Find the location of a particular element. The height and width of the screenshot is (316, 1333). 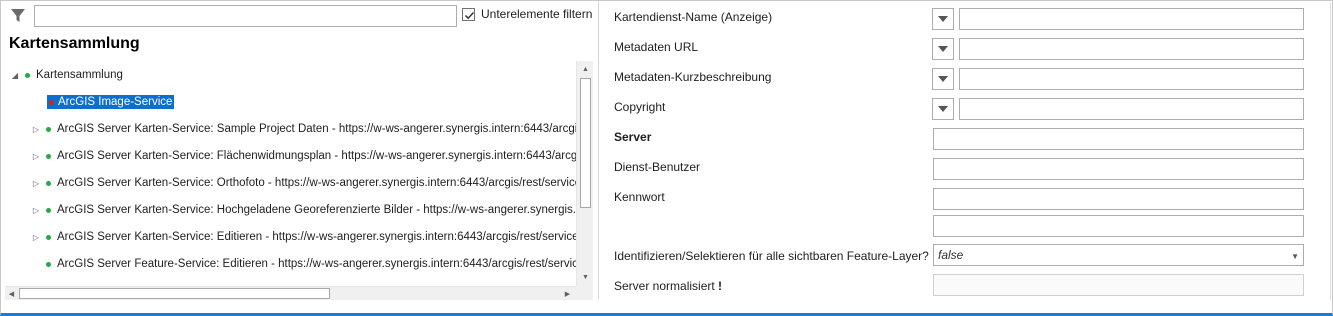

required-marker: ! is located at coordinates (720, 286).